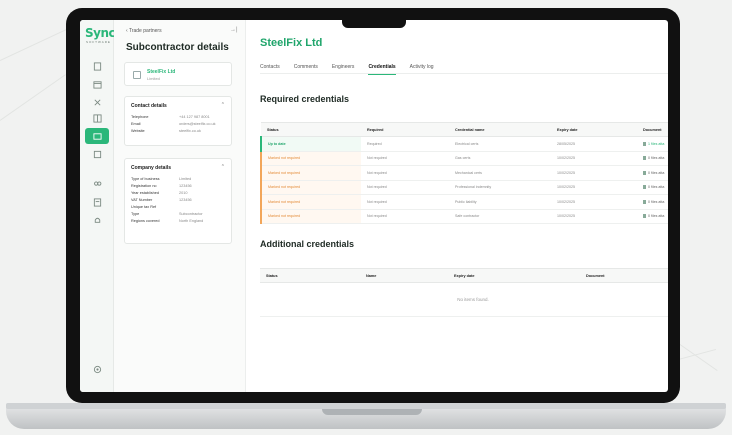  Describe the element at coordinates (145, 221) in the screenshot. I see `company-key: Regions covered` at that location.